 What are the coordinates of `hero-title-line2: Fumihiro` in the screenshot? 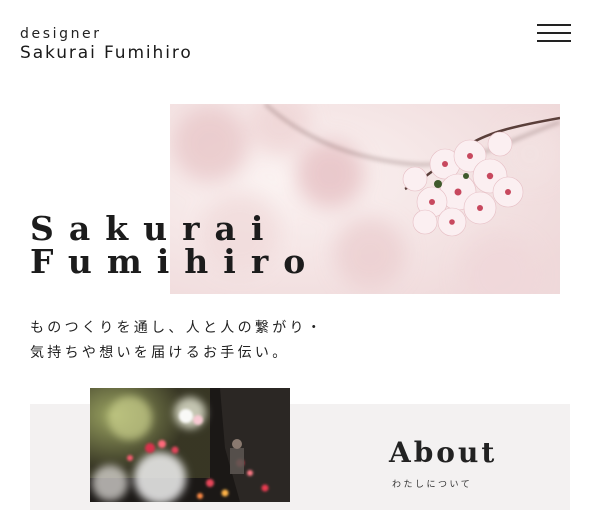 It's located at (175, 261).